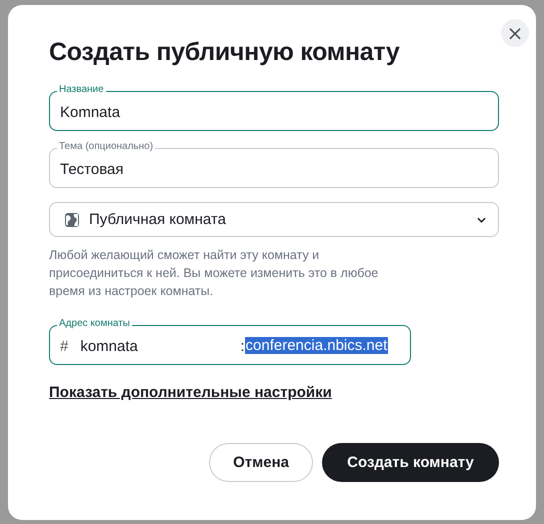 This screenshot has height=524, width=544. Describe the element at coordinates (515, 33) in the screenshot. I see `close-button: ×` at that location.